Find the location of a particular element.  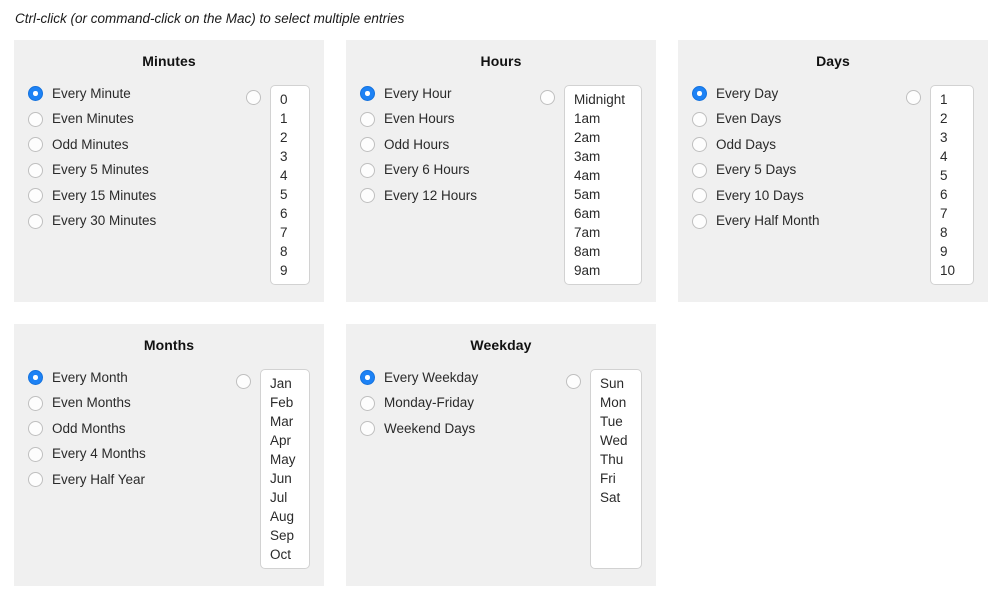

list-item: 8am is located at coordinates (603, 251).